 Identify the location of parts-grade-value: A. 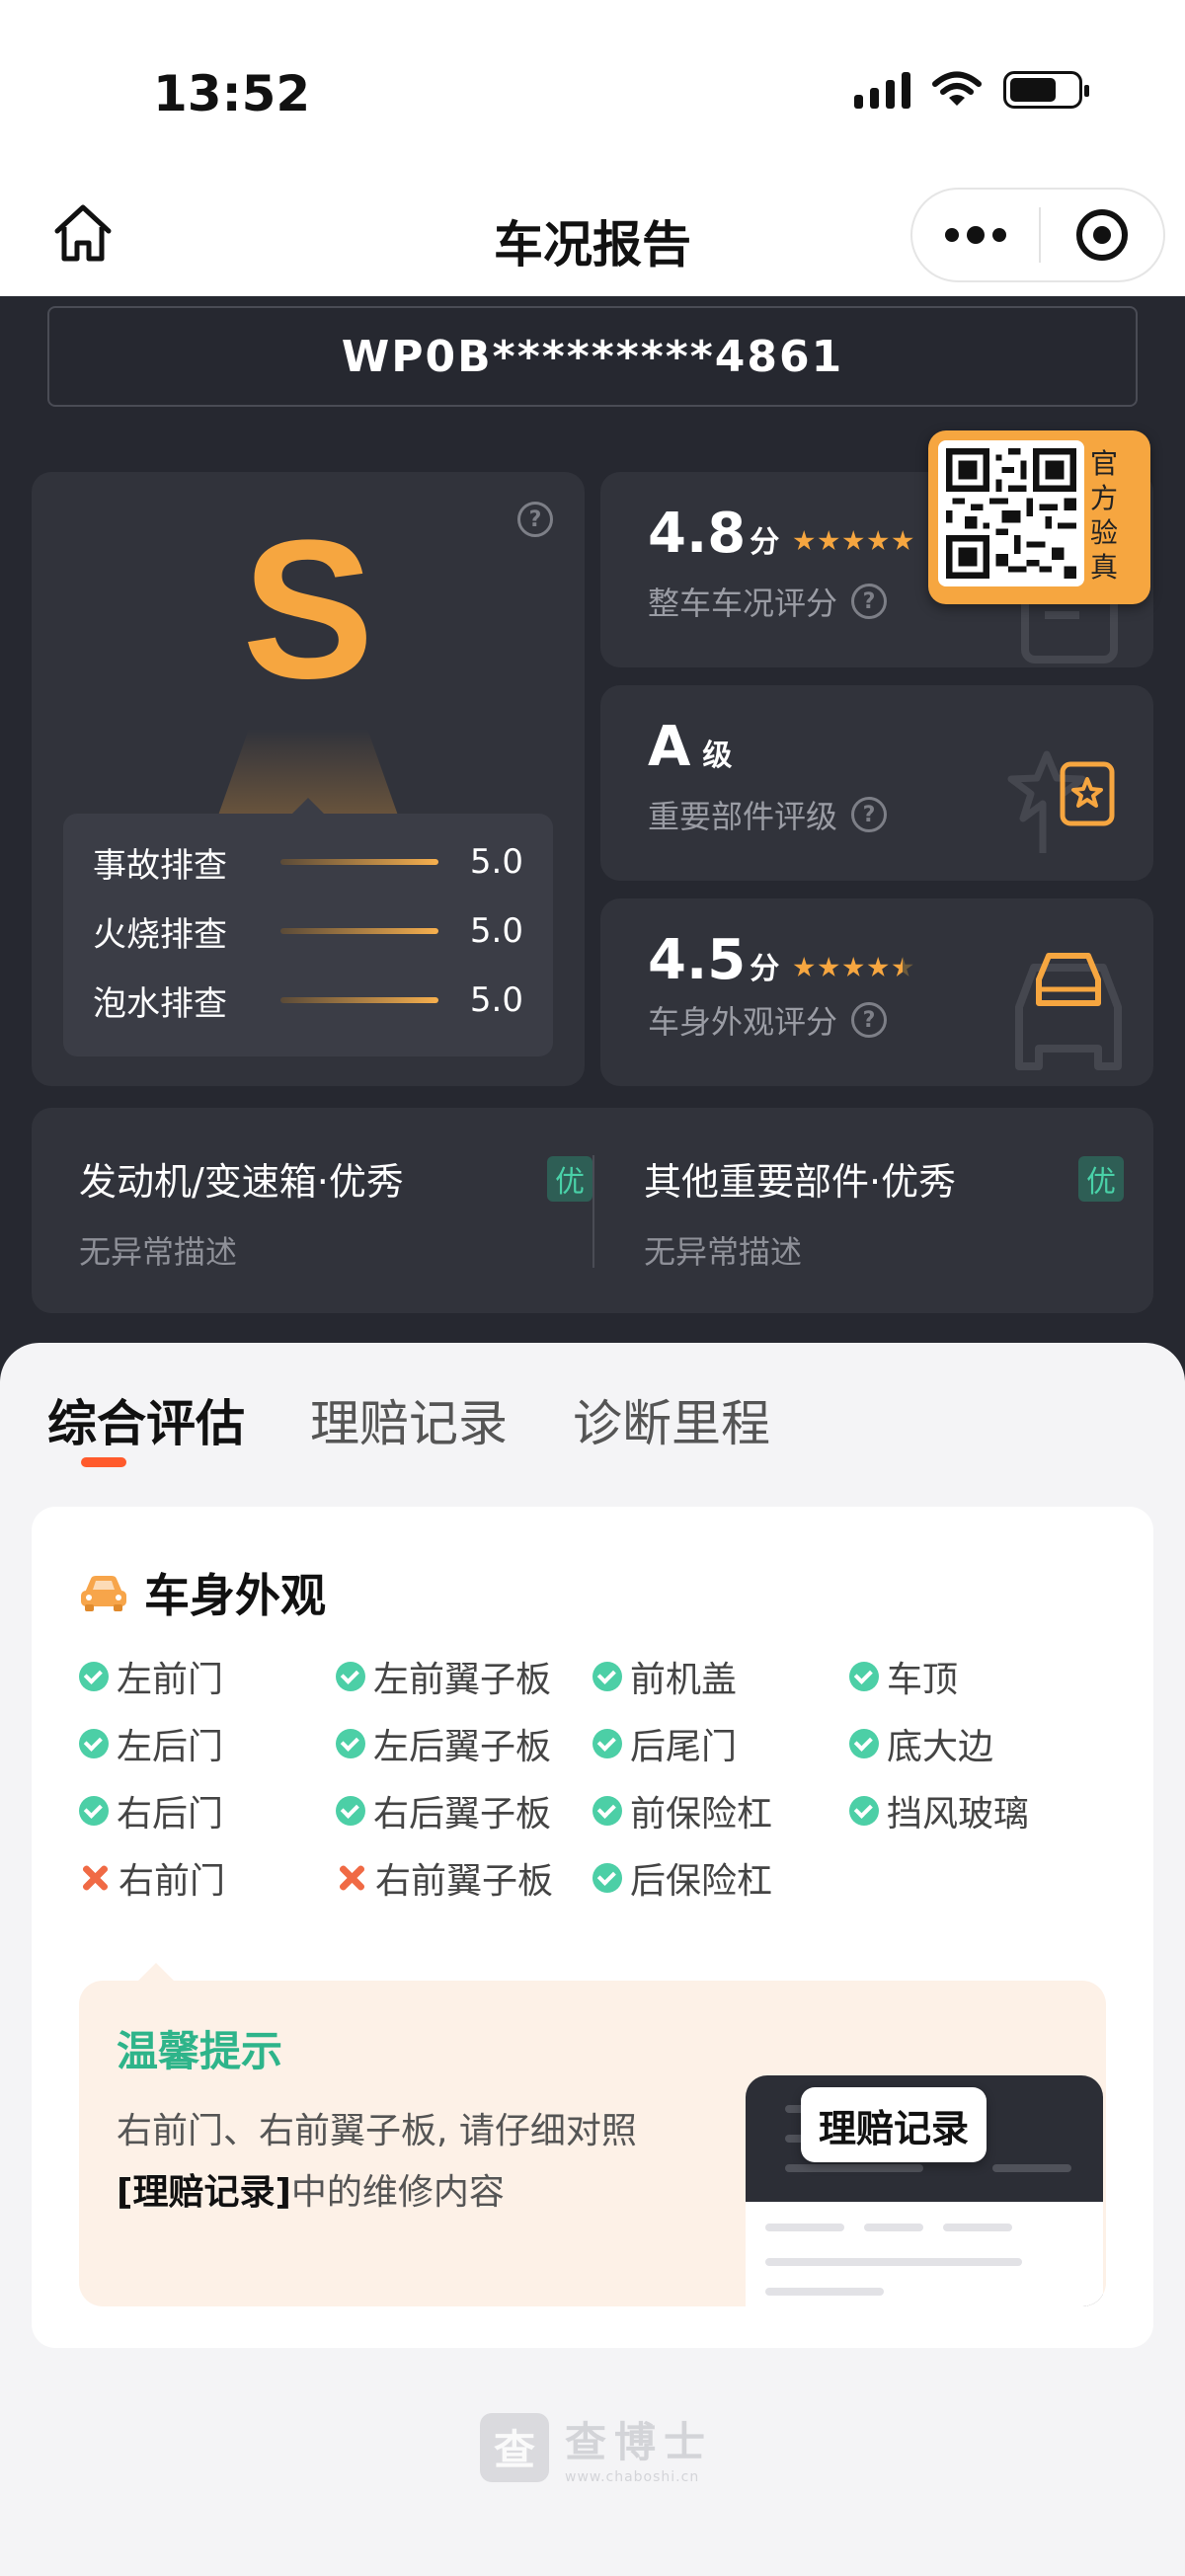
(670, 747).